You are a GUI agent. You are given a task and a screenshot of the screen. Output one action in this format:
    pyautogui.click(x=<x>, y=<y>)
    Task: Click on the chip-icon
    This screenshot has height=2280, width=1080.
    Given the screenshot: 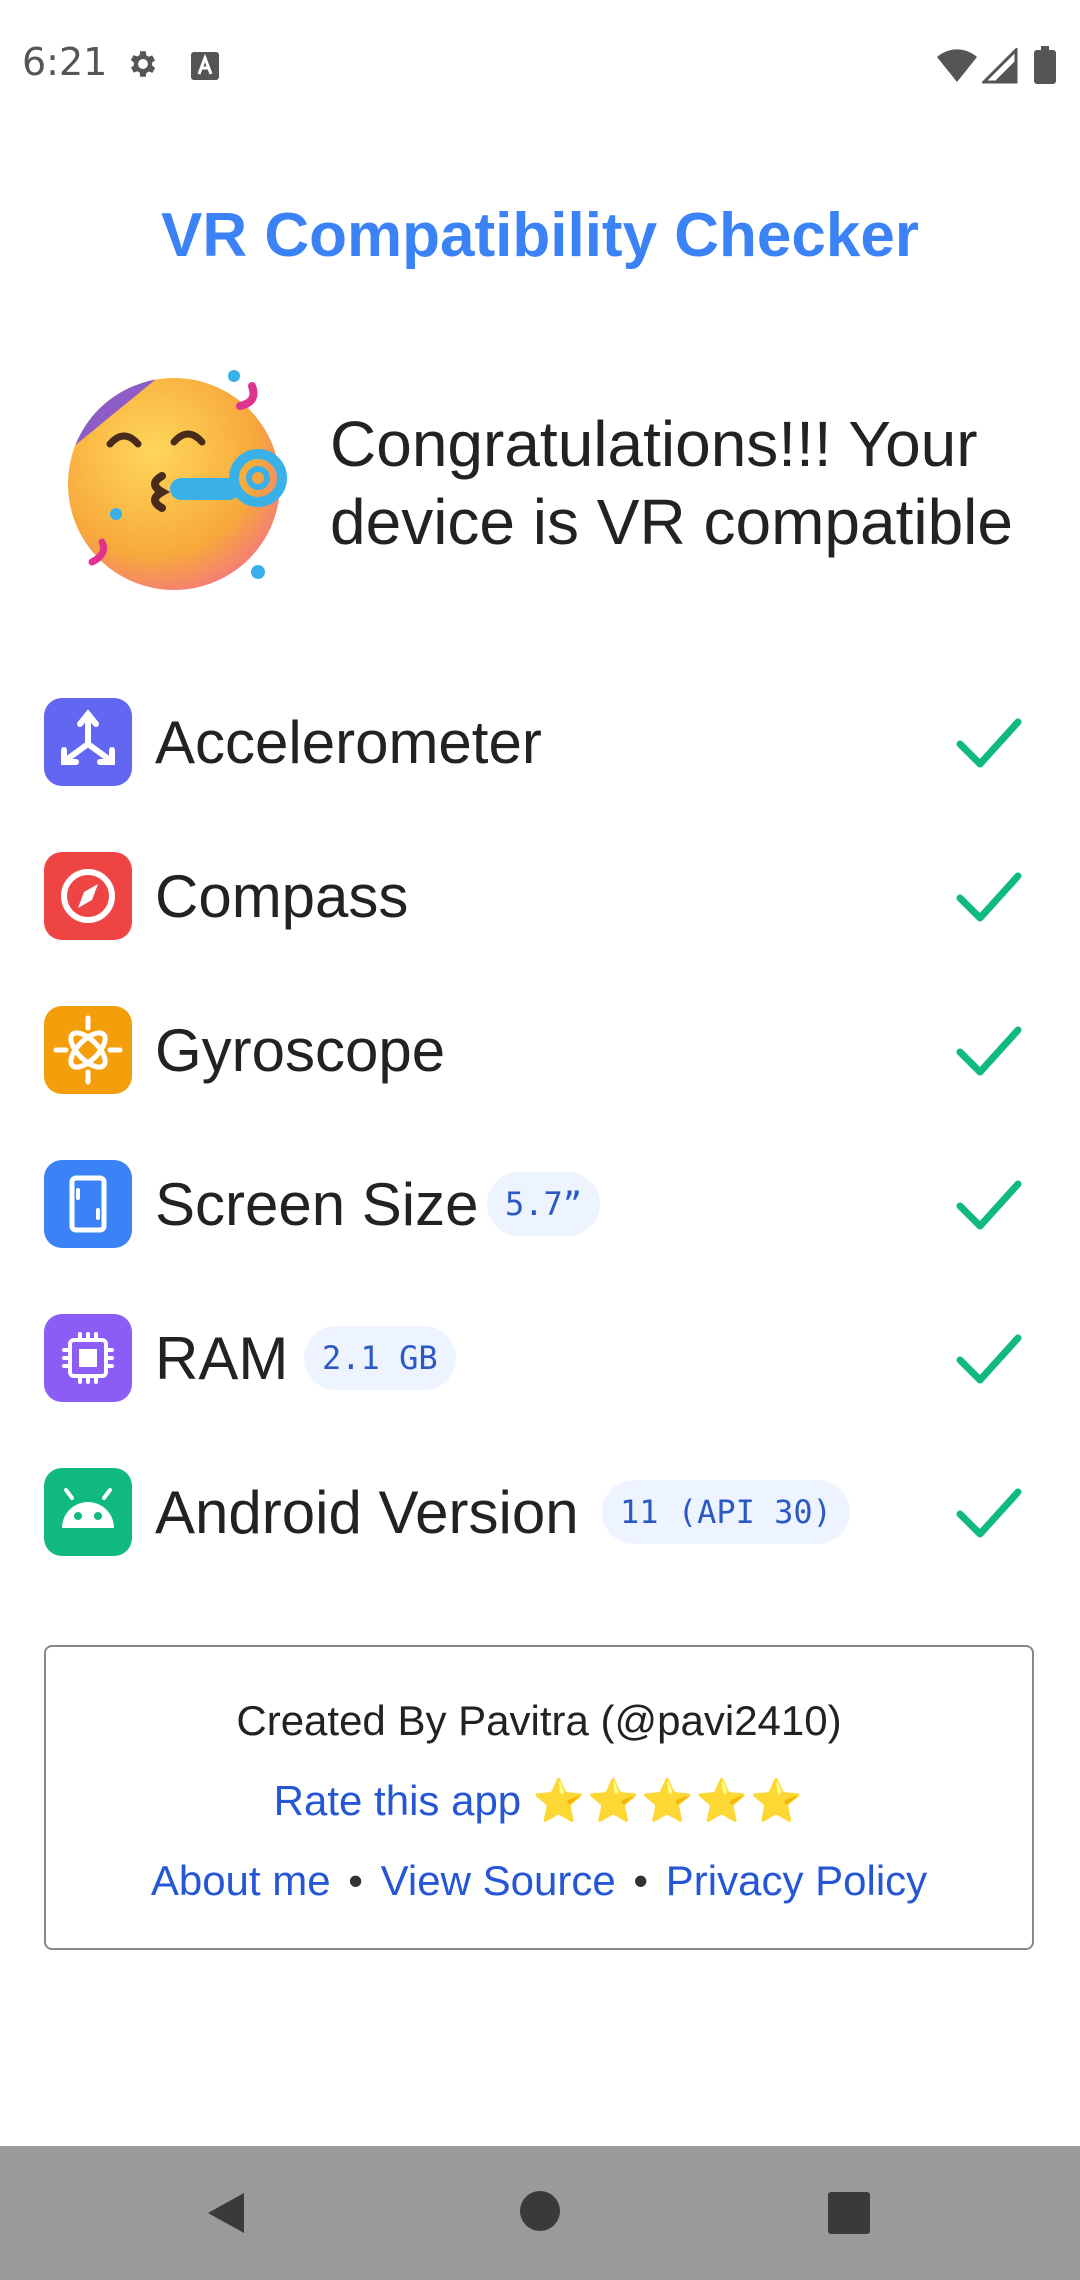 What is the action you would take?
    pyautogui.click(x=88, y=1358)
    